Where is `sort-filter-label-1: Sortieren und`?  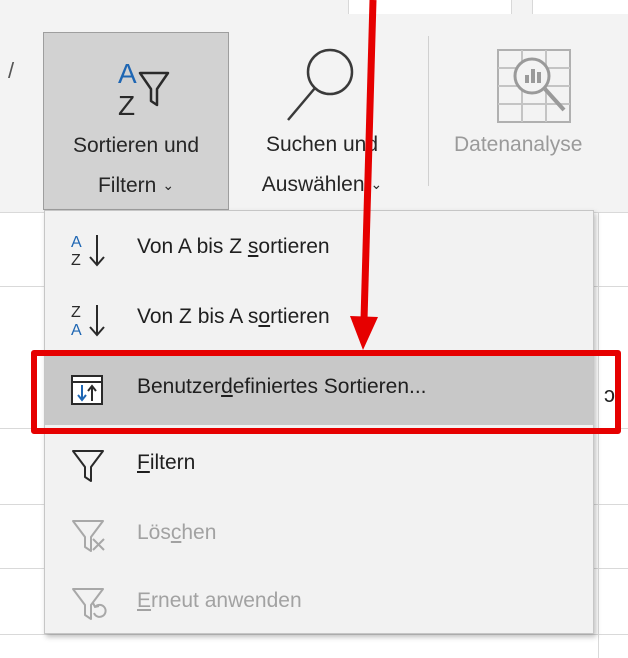
sort-filter-label-1: Sortieren und is located at coordinates (136, 145).